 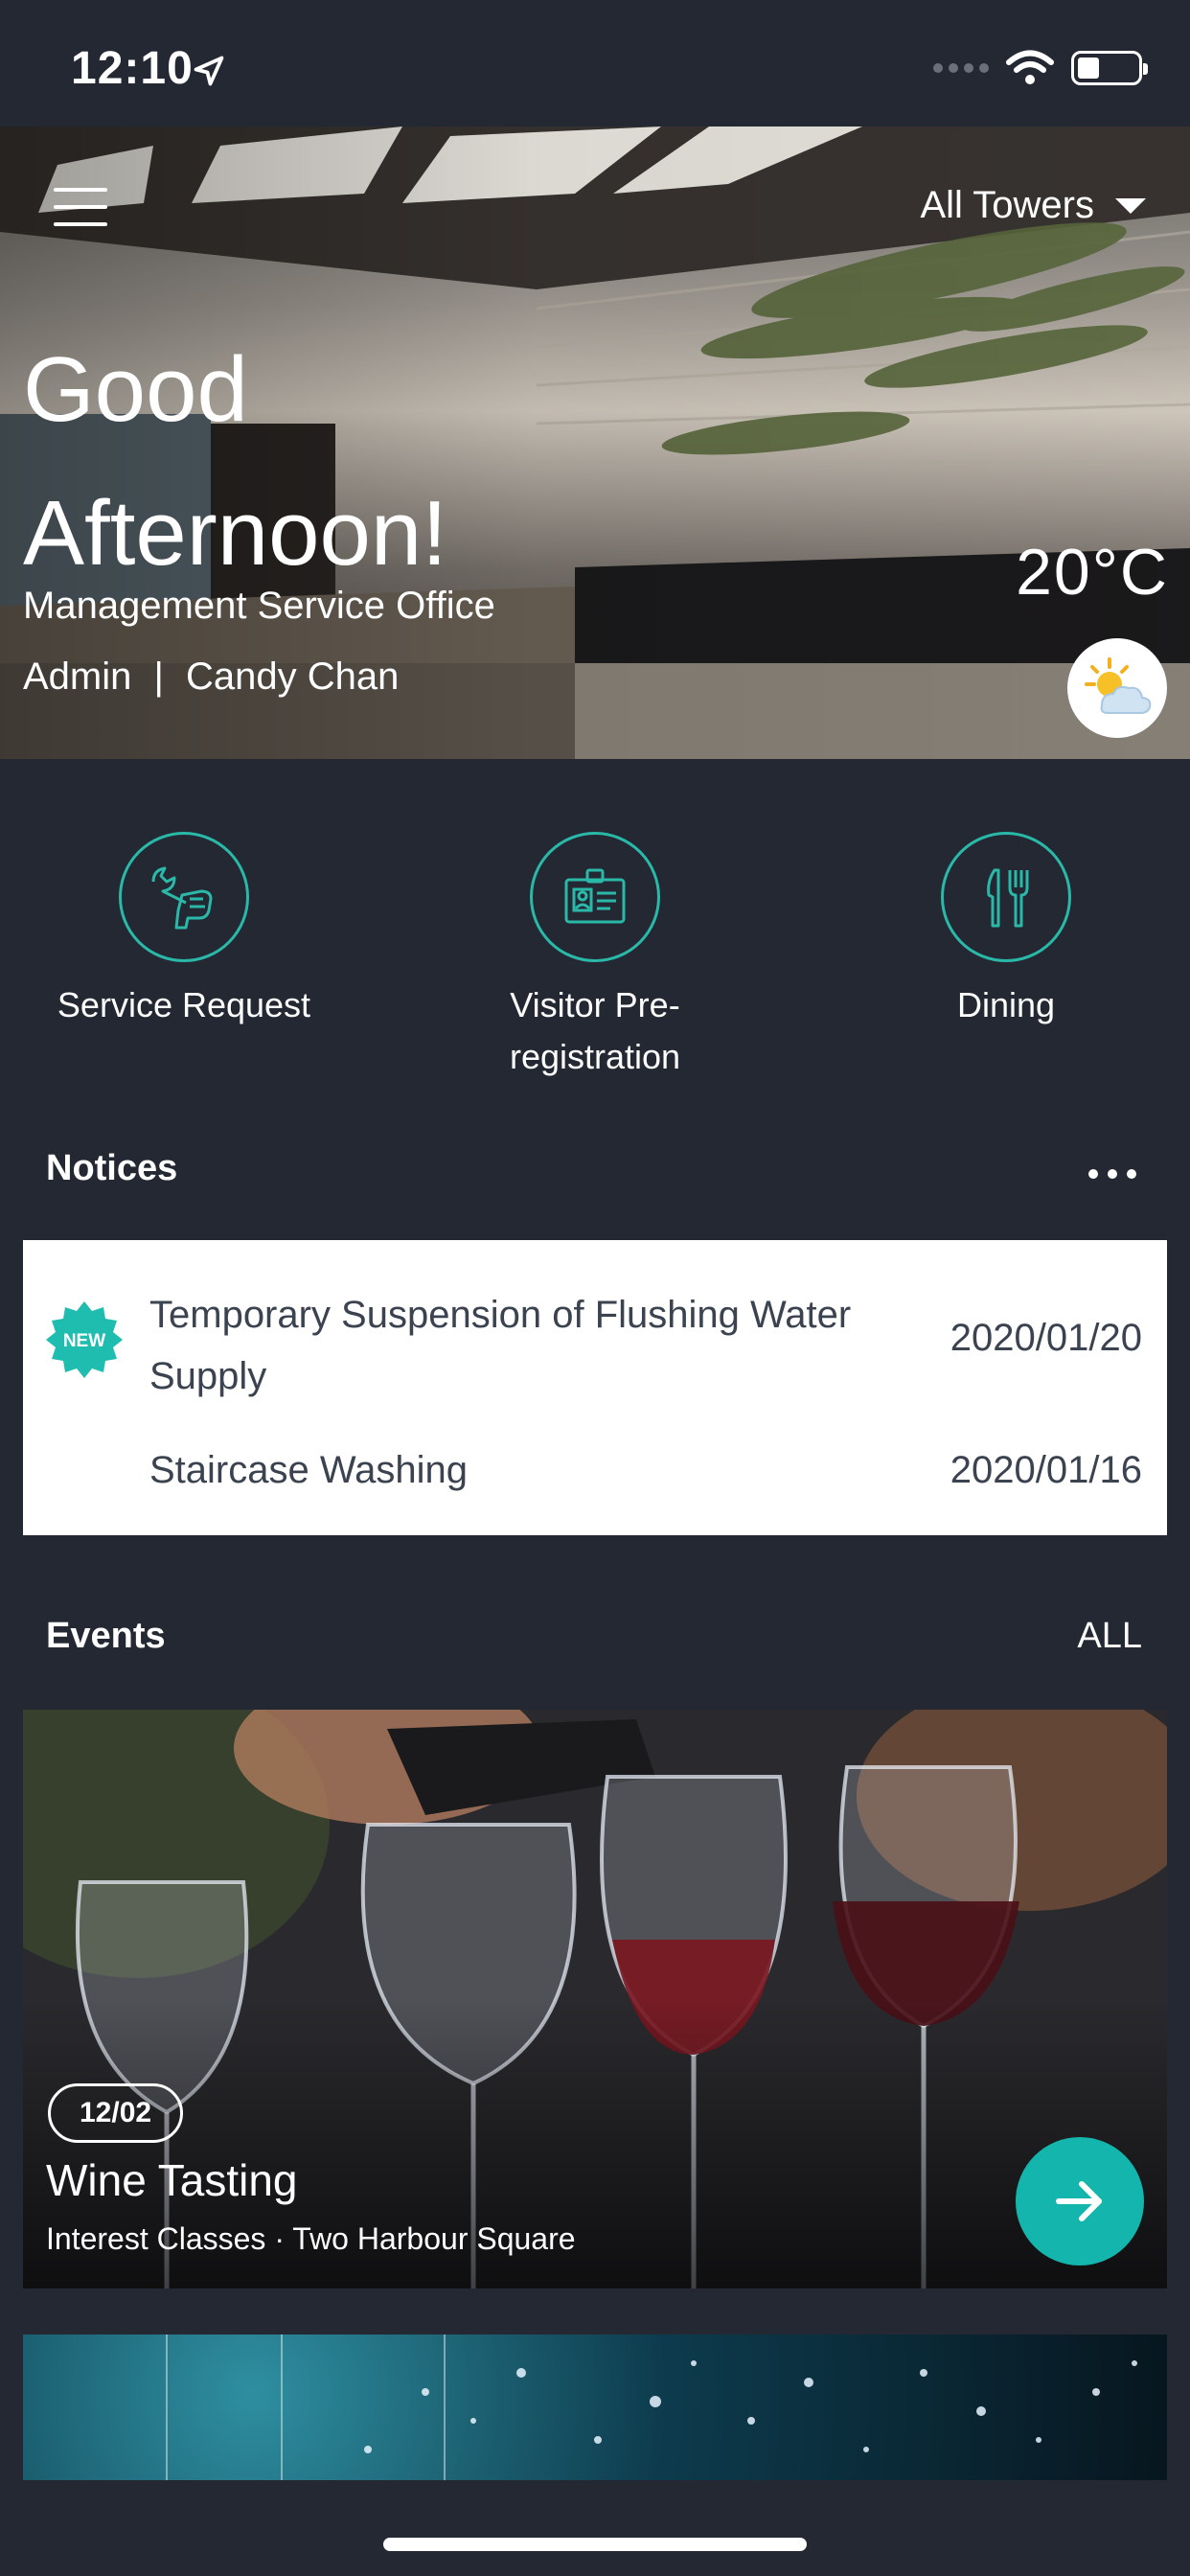 What do you see at coordinates (132, 68) in the screenshot?
I see `status-time: 12:10` at bounding box center [132, 68].